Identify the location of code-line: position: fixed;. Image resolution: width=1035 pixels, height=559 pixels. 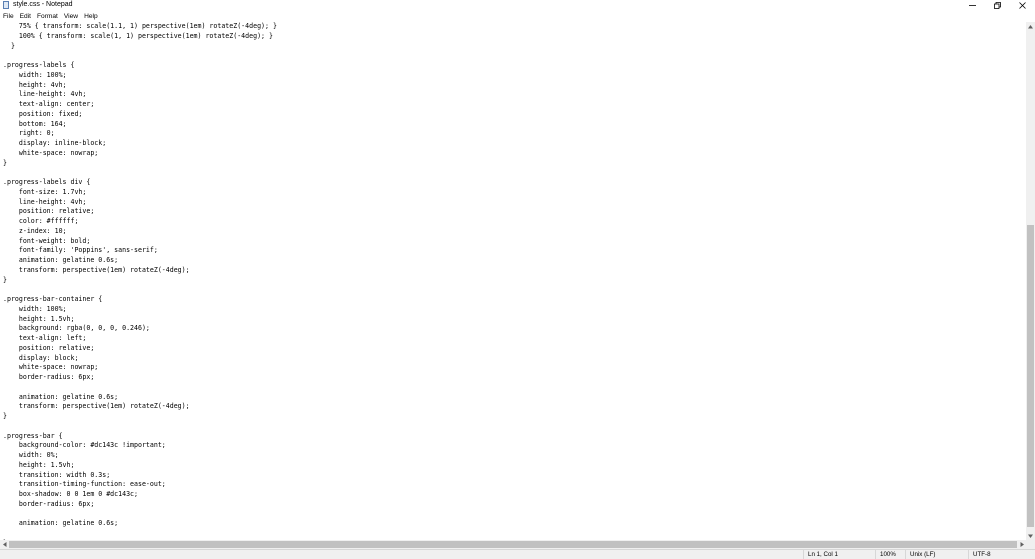
(514, 115).